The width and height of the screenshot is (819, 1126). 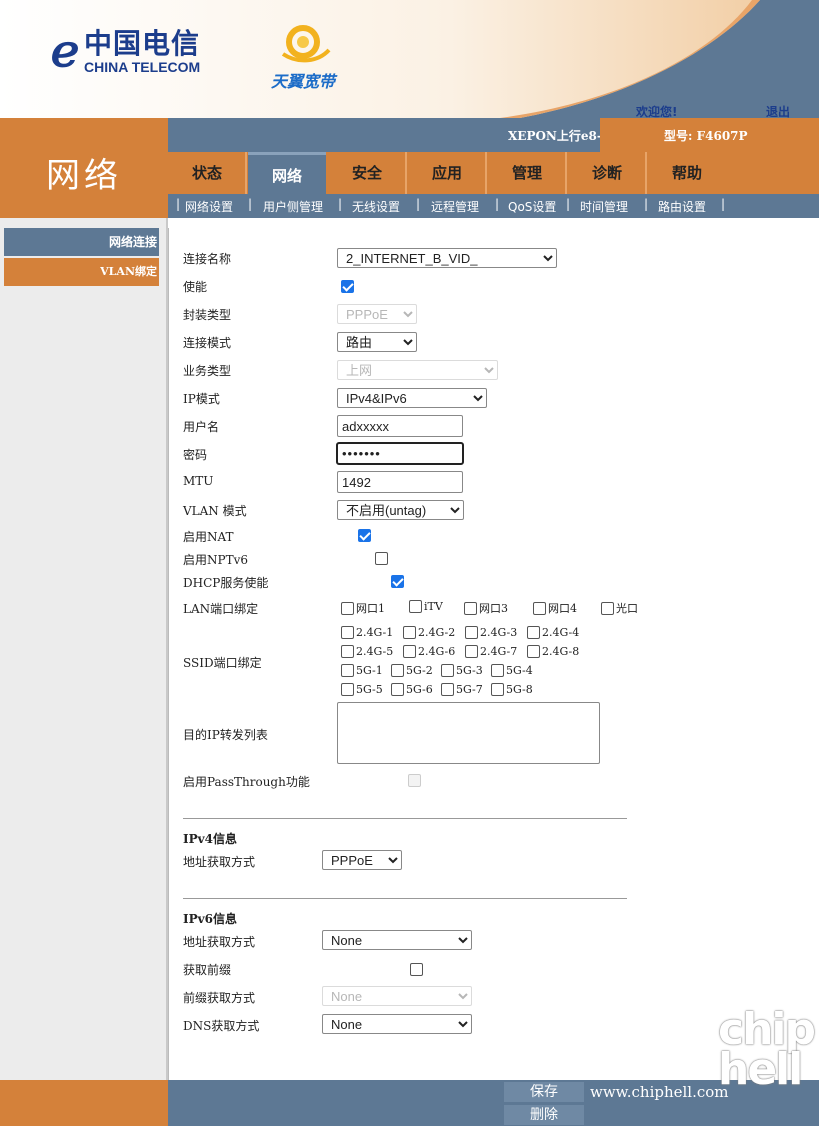 I want to click on subnav-wireless: 无线设置, so click(x=376, y=206).